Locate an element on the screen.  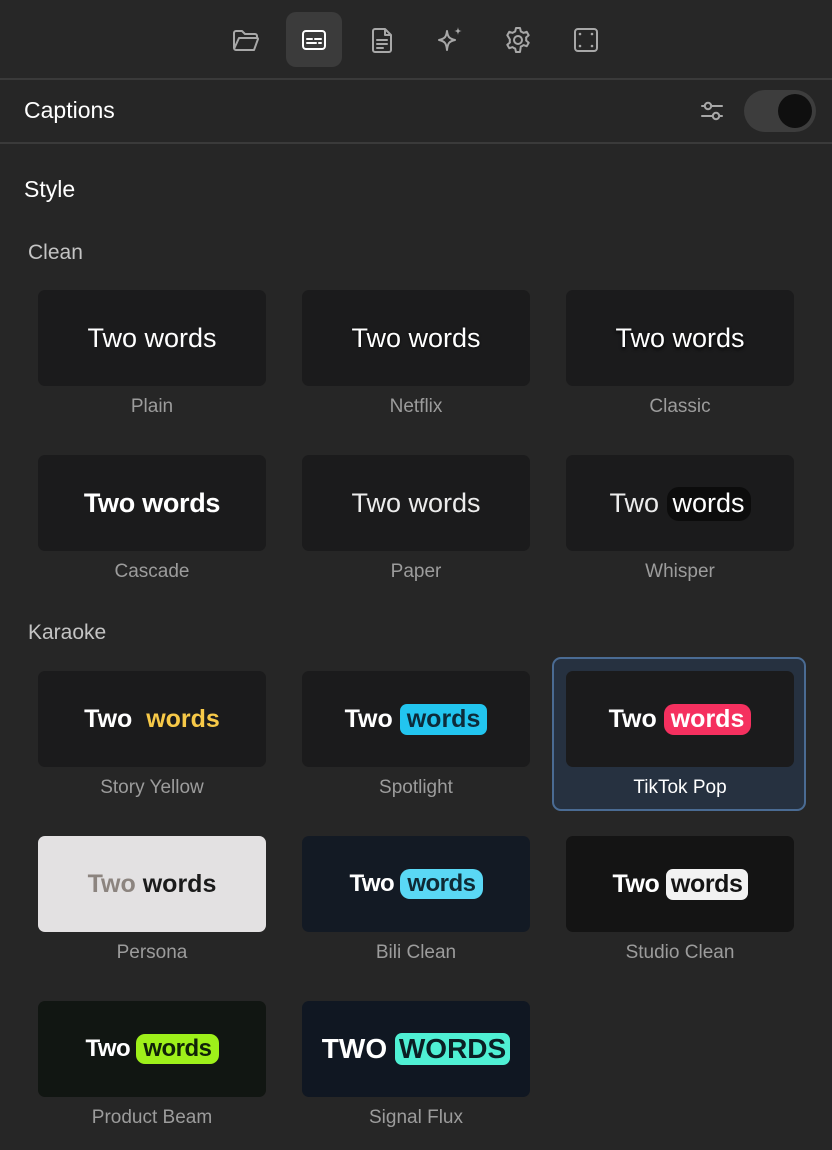
style-card-paper: Two words is located at coordinates (416, 503).